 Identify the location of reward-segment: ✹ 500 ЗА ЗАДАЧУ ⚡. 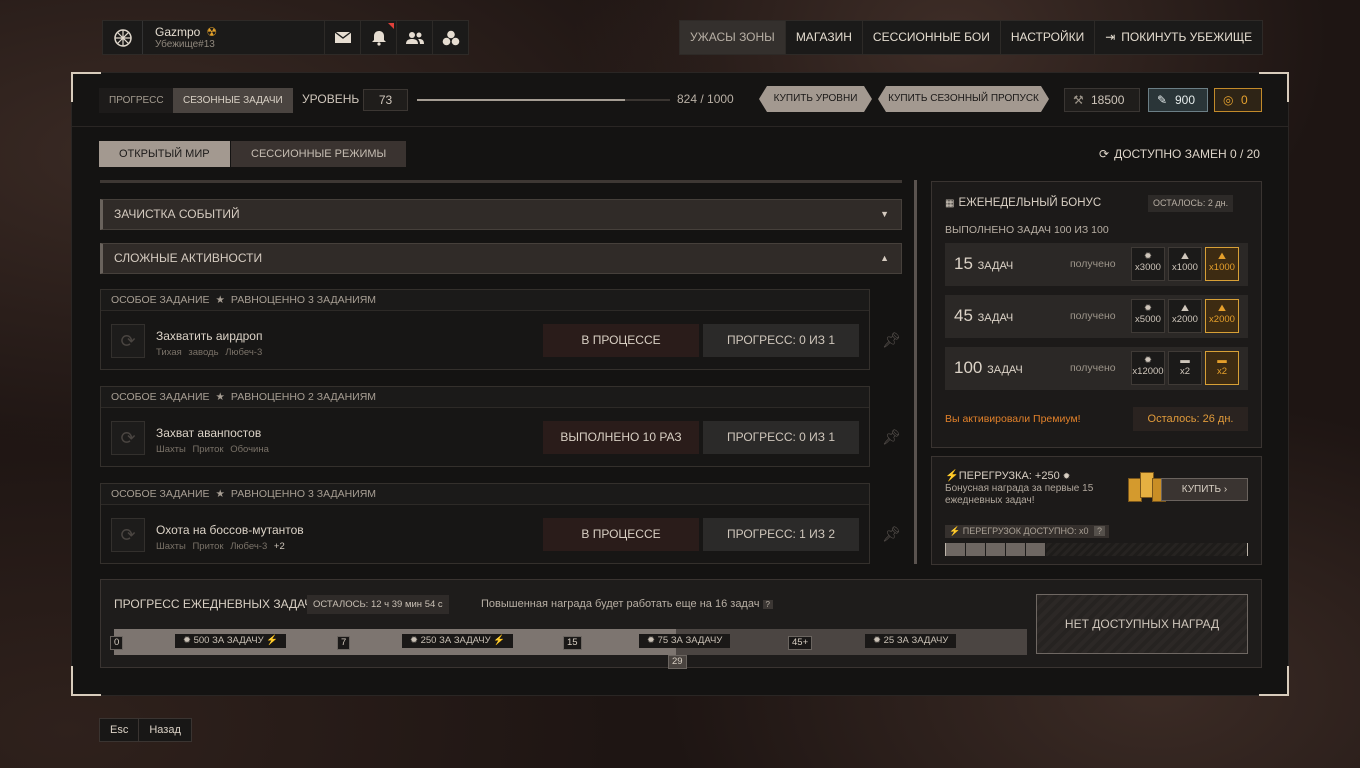
(228, 642).